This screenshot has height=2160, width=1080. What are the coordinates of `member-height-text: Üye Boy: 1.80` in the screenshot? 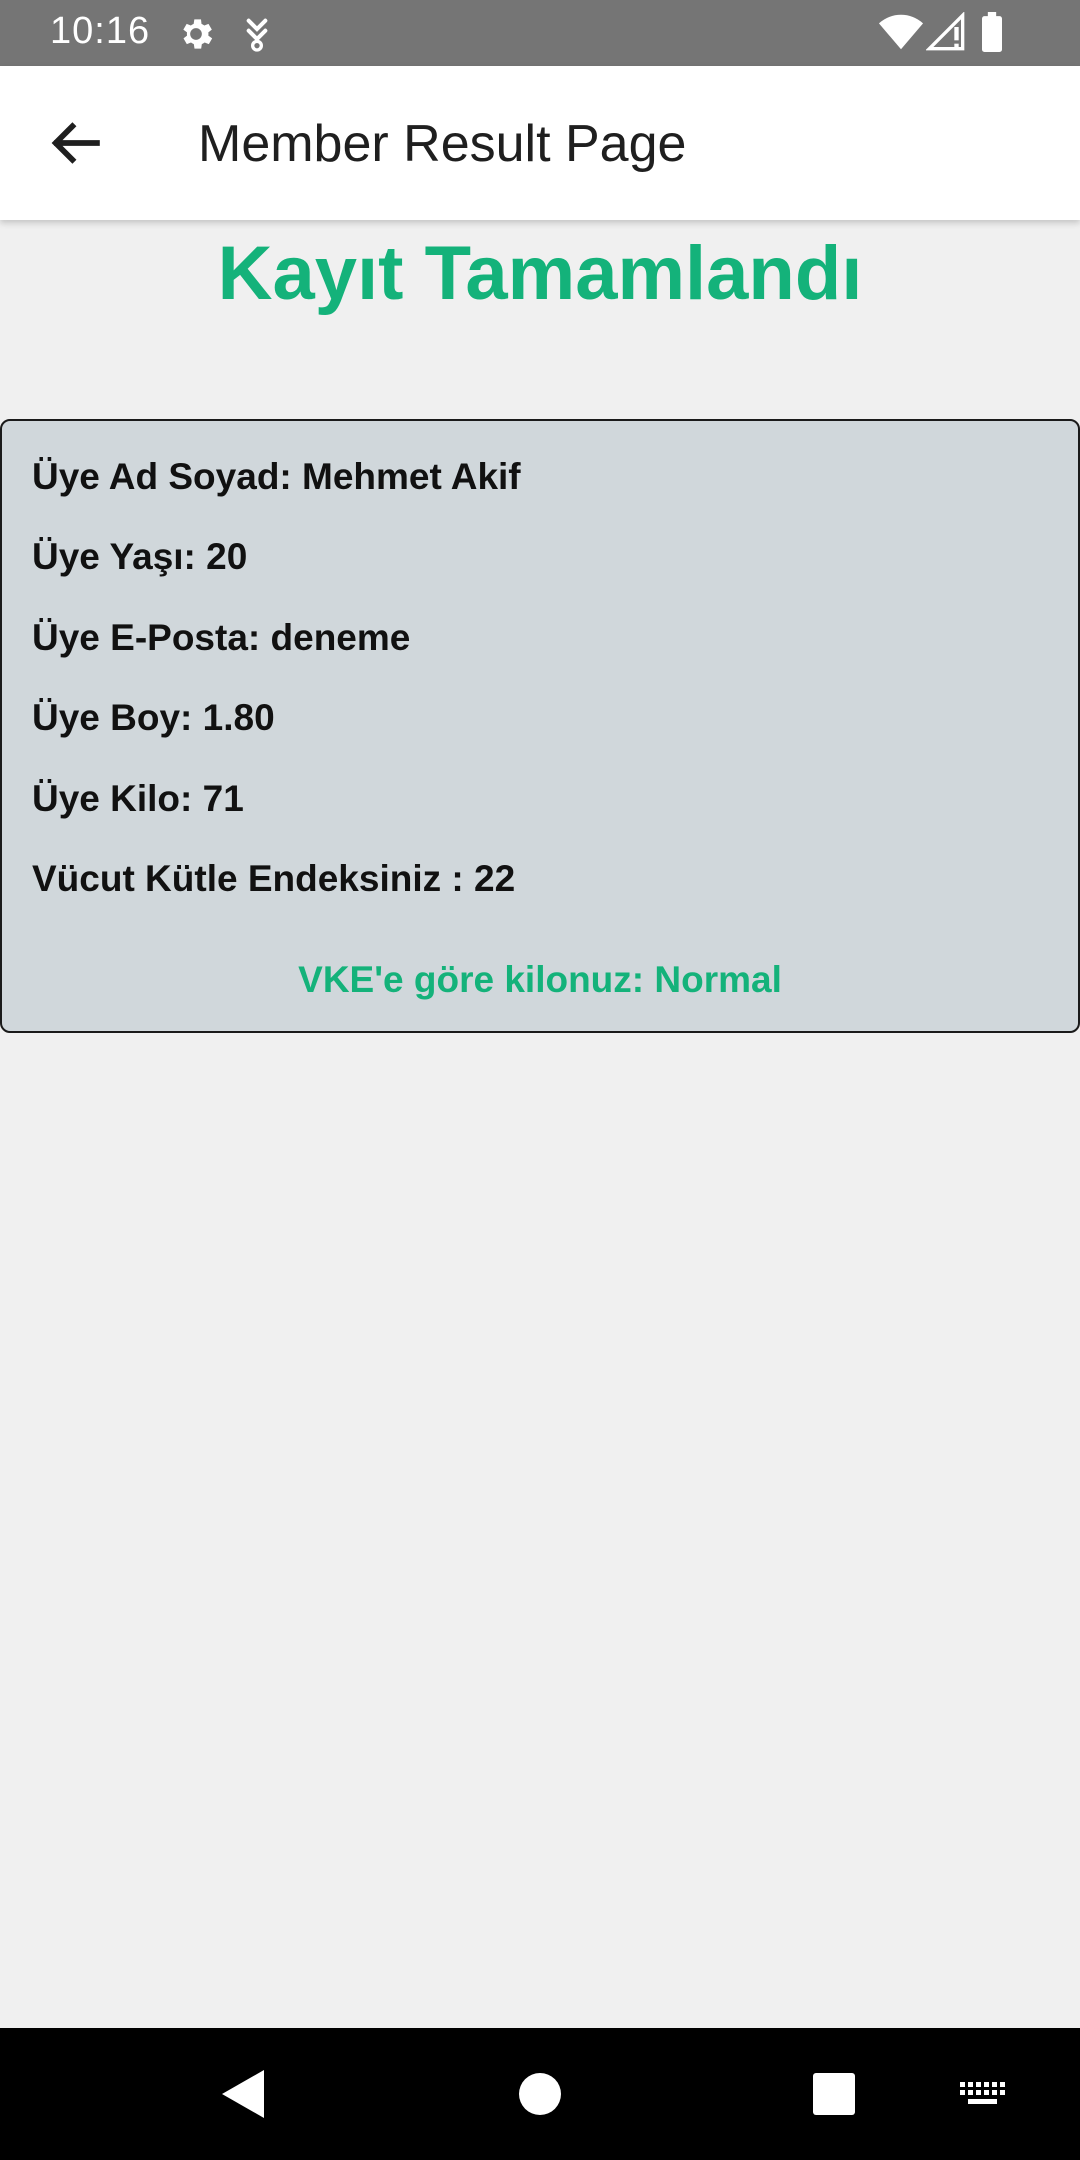 It's located at (153, 717).